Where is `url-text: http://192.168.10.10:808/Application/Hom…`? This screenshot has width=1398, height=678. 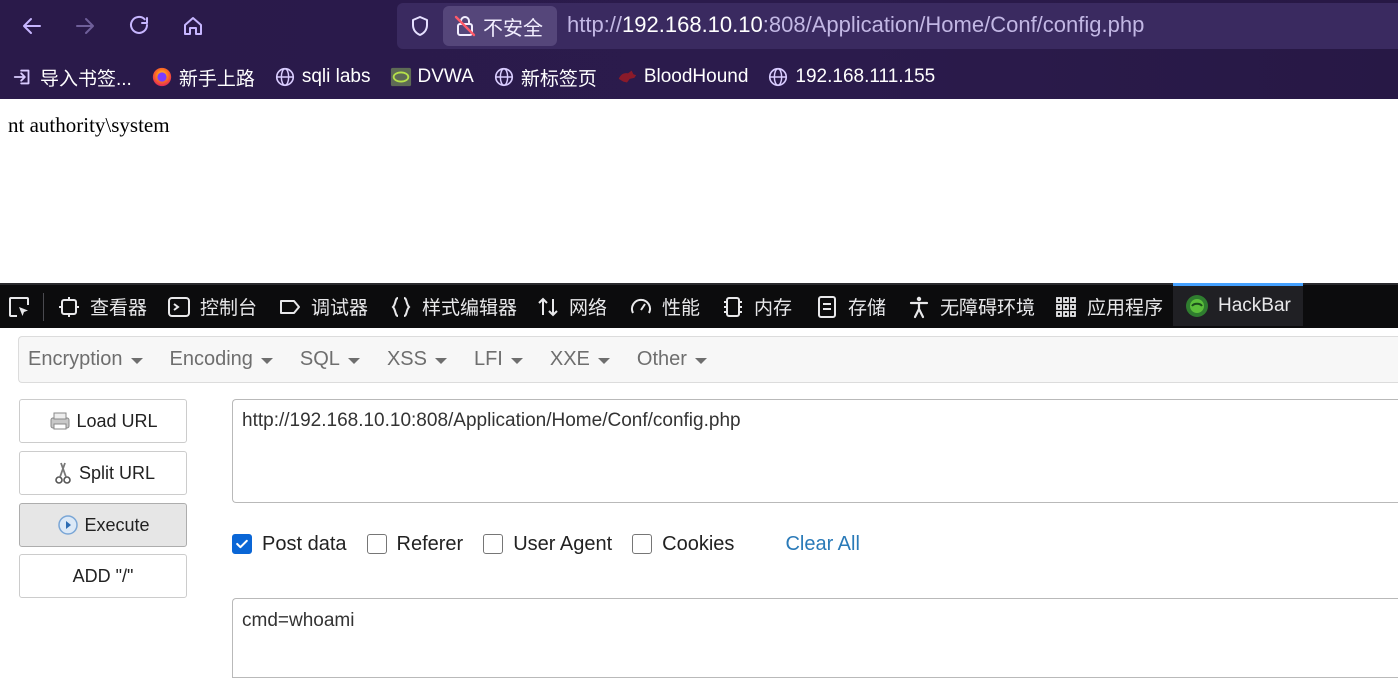
url-text: http://192.168.10.10:808/Application/Hom… is located at coordinates (855, 25).